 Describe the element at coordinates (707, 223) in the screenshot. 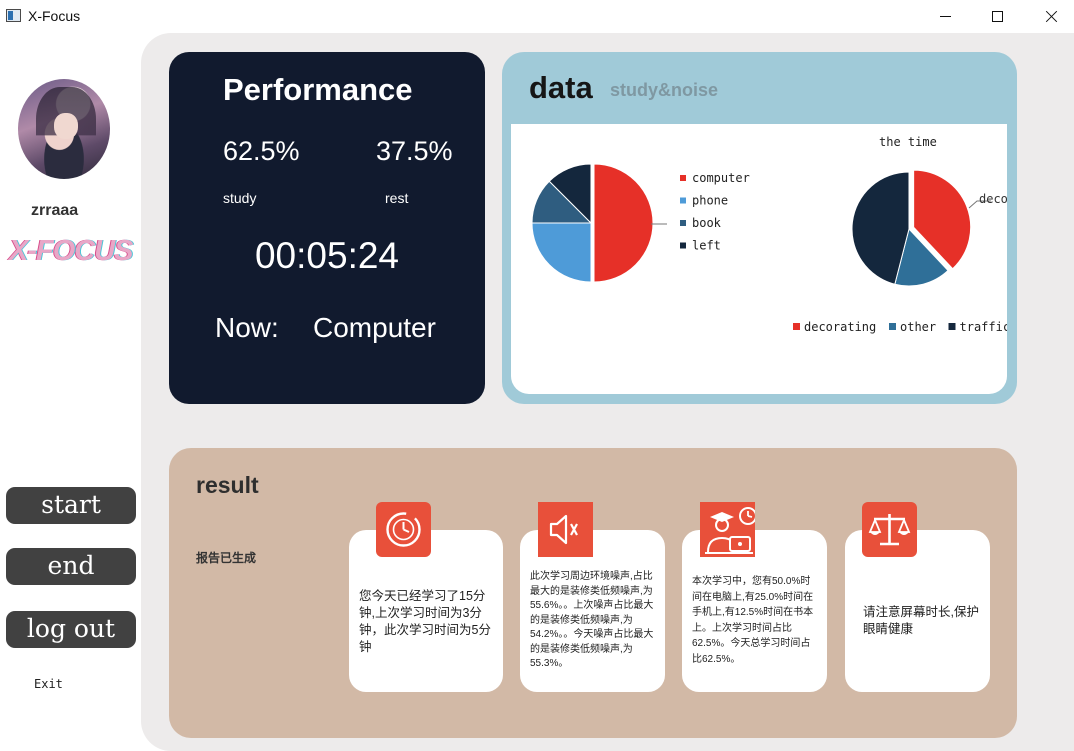

I see `legend-item: book` at that location.